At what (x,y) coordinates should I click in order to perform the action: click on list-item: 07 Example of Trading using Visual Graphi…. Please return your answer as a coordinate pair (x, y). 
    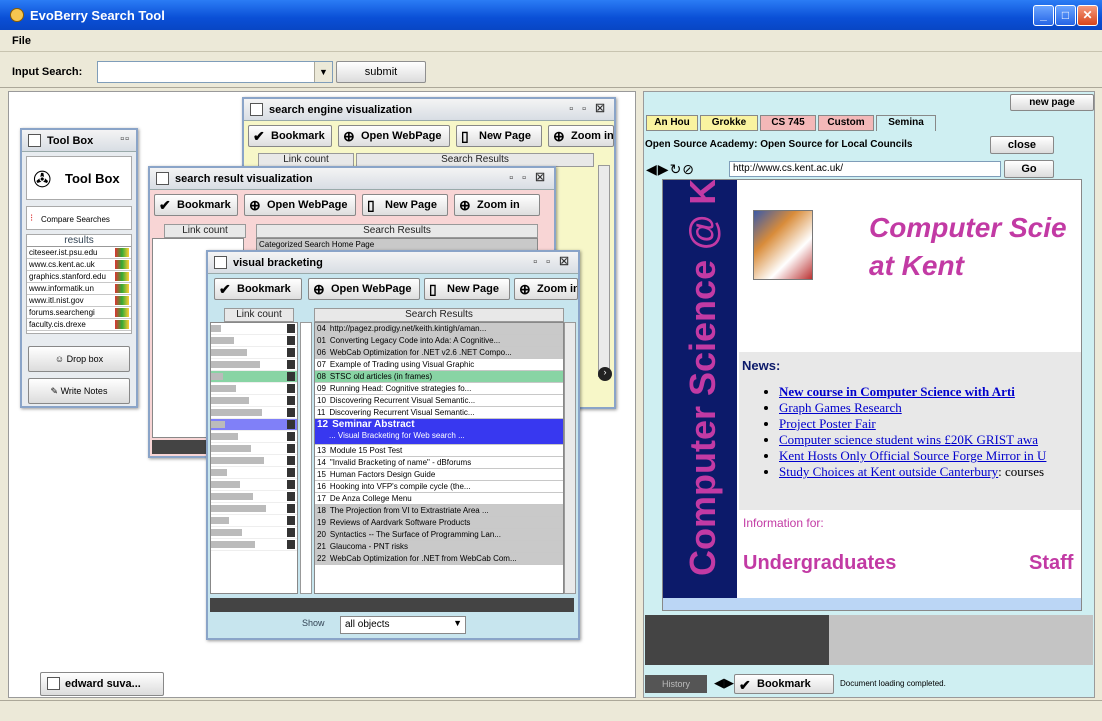
    Looking at the image, I should click on (439, 365).